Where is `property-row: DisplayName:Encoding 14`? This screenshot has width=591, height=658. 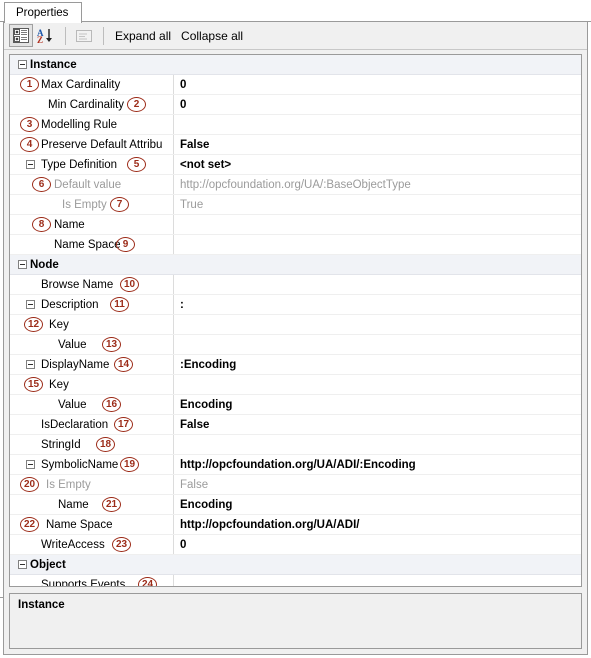
property-row: DisplayName:Encoding 14 is located at coordinates (295, 365).